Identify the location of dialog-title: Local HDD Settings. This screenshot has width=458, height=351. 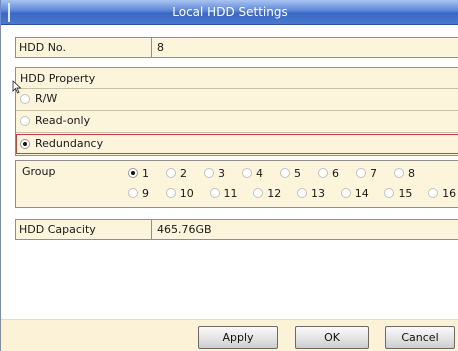
(230, 12).